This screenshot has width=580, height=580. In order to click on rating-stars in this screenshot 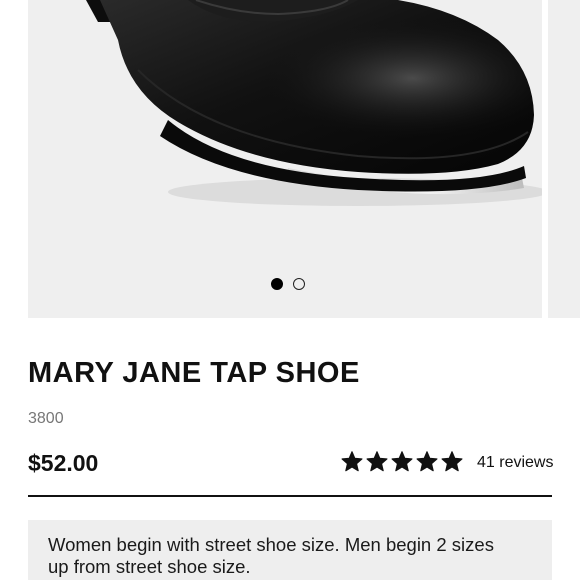, I will do `click(402, 461)`.